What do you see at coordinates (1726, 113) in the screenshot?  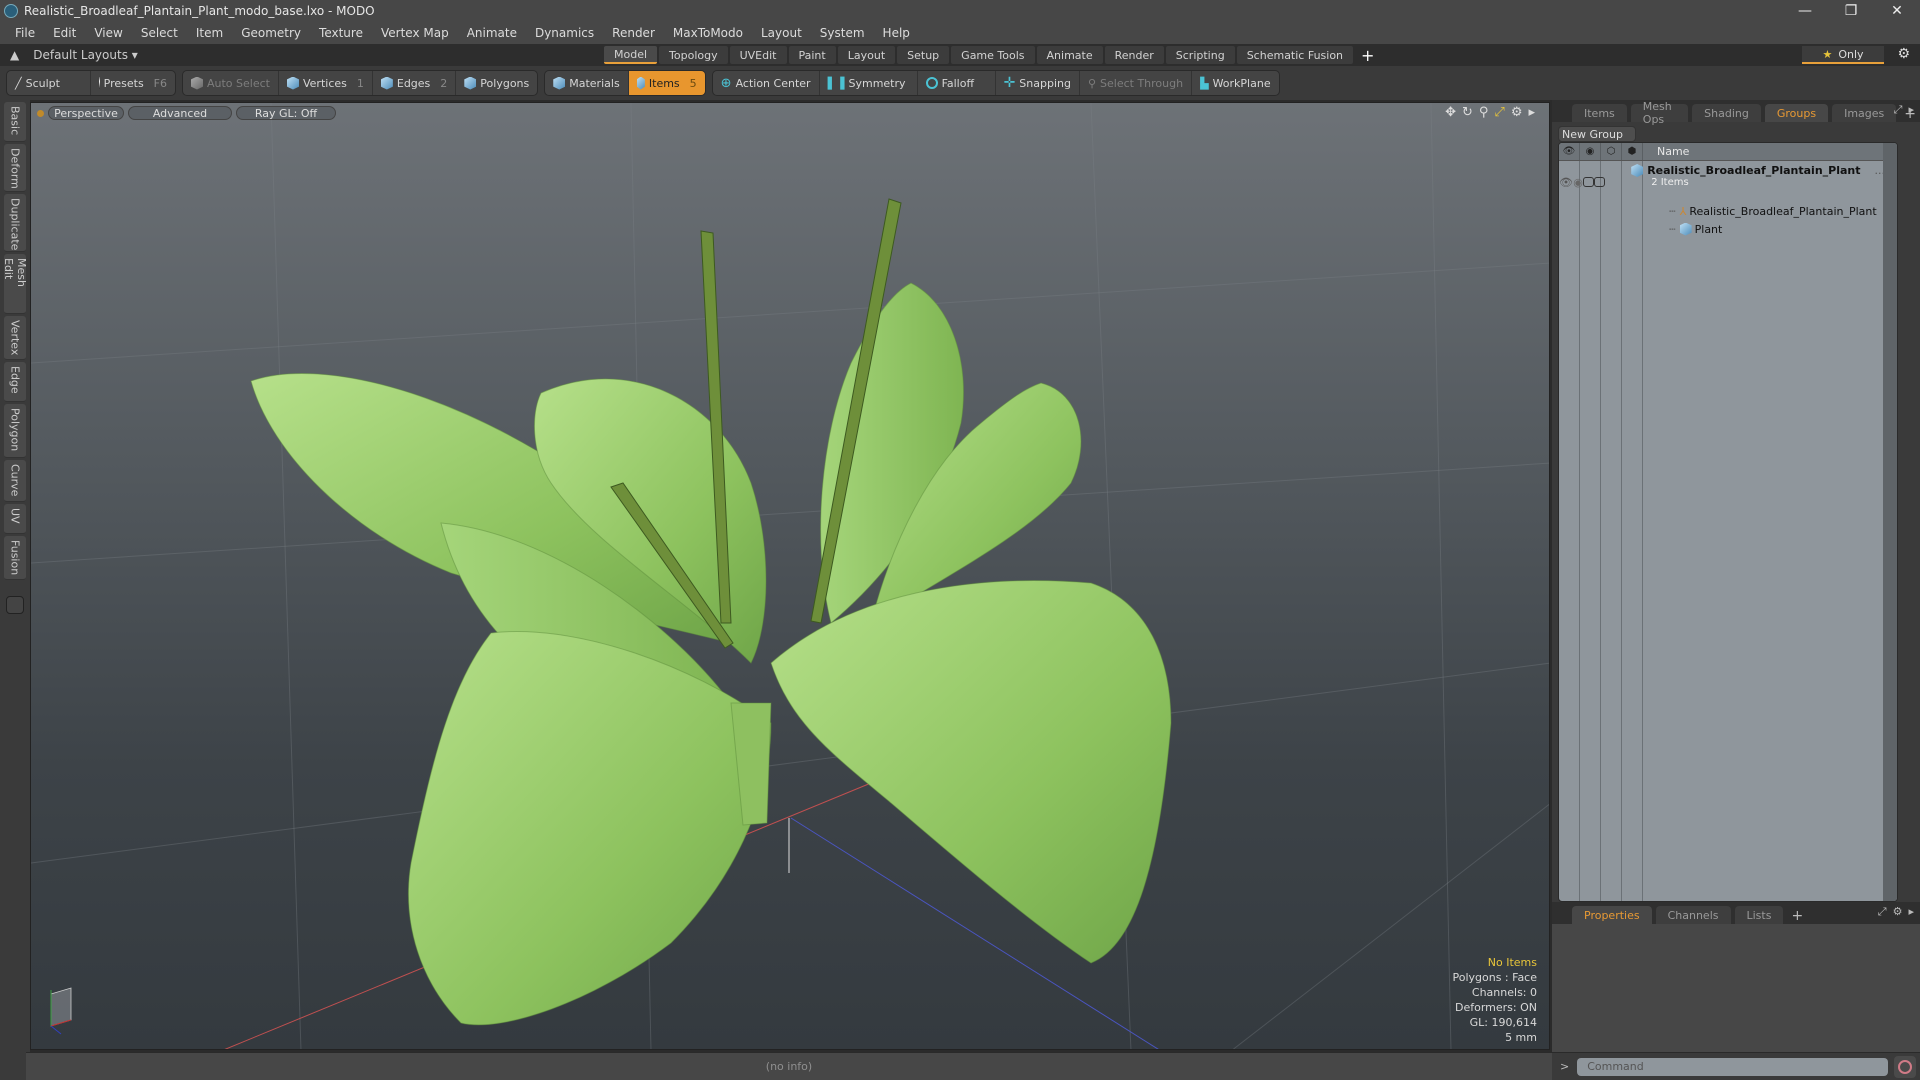 I see `tab-shading: Shading` at bounding box center [1726, 113].